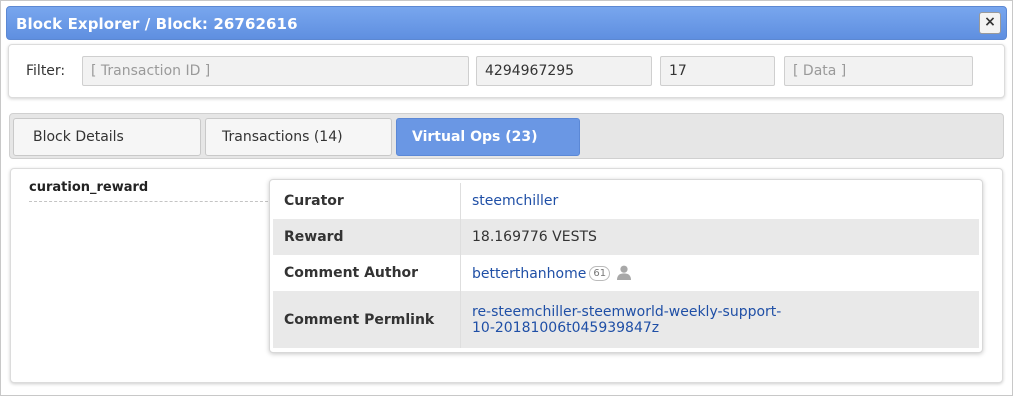 This screenshot has width=1013, height=396. Describe the element at coordinates (475, 137) in the screenshot. I see `tab-label: Virtual Ops (23)` at that location.